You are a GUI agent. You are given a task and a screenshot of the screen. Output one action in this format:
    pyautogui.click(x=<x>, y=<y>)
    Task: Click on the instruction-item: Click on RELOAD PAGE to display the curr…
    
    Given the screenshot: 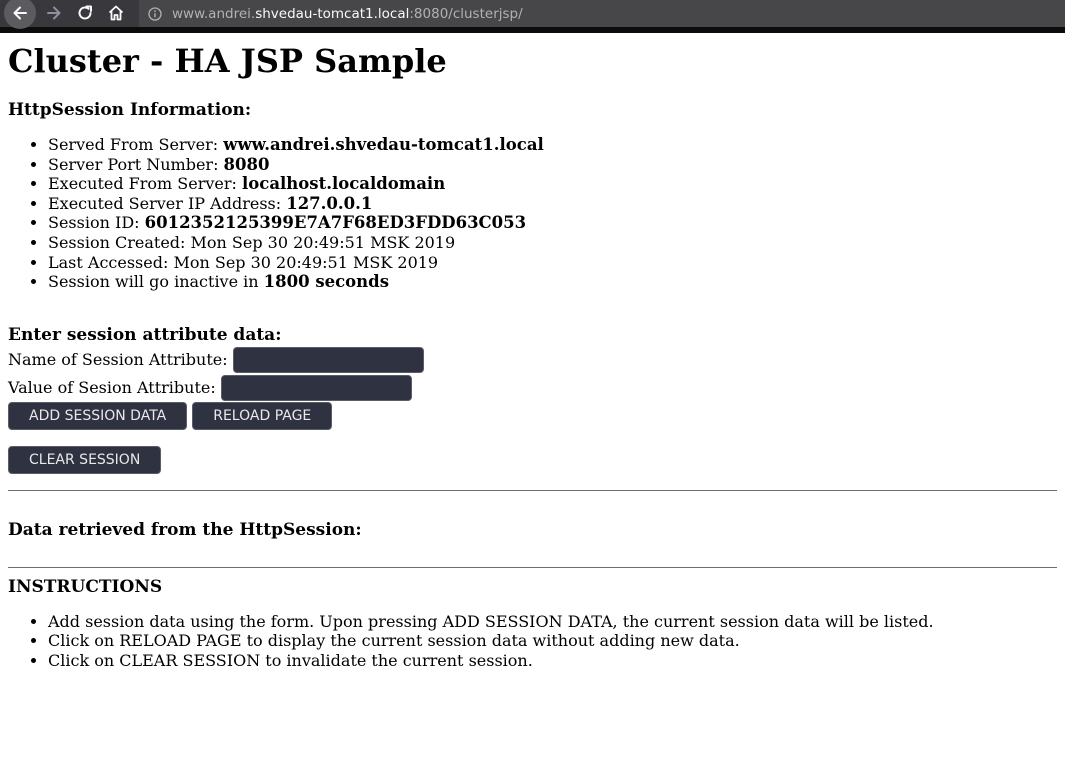 What is the action you would take?
    pyautogui.click(x=552, y=641)
    